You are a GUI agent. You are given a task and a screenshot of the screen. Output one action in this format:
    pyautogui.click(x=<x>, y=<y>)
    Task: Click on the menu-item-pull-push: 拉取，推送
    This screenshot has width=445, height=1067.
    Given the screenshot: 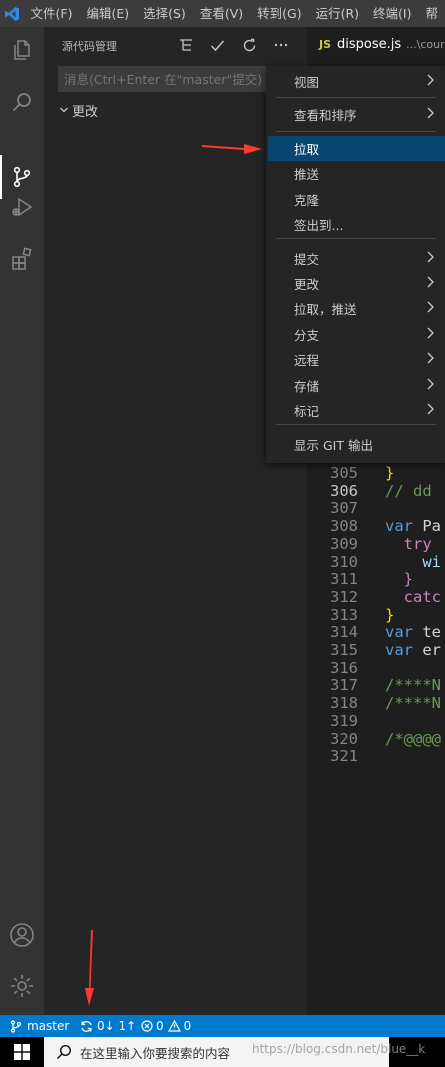 What is the action you would take?
    pyautogui.click(x=356, y=308)
    